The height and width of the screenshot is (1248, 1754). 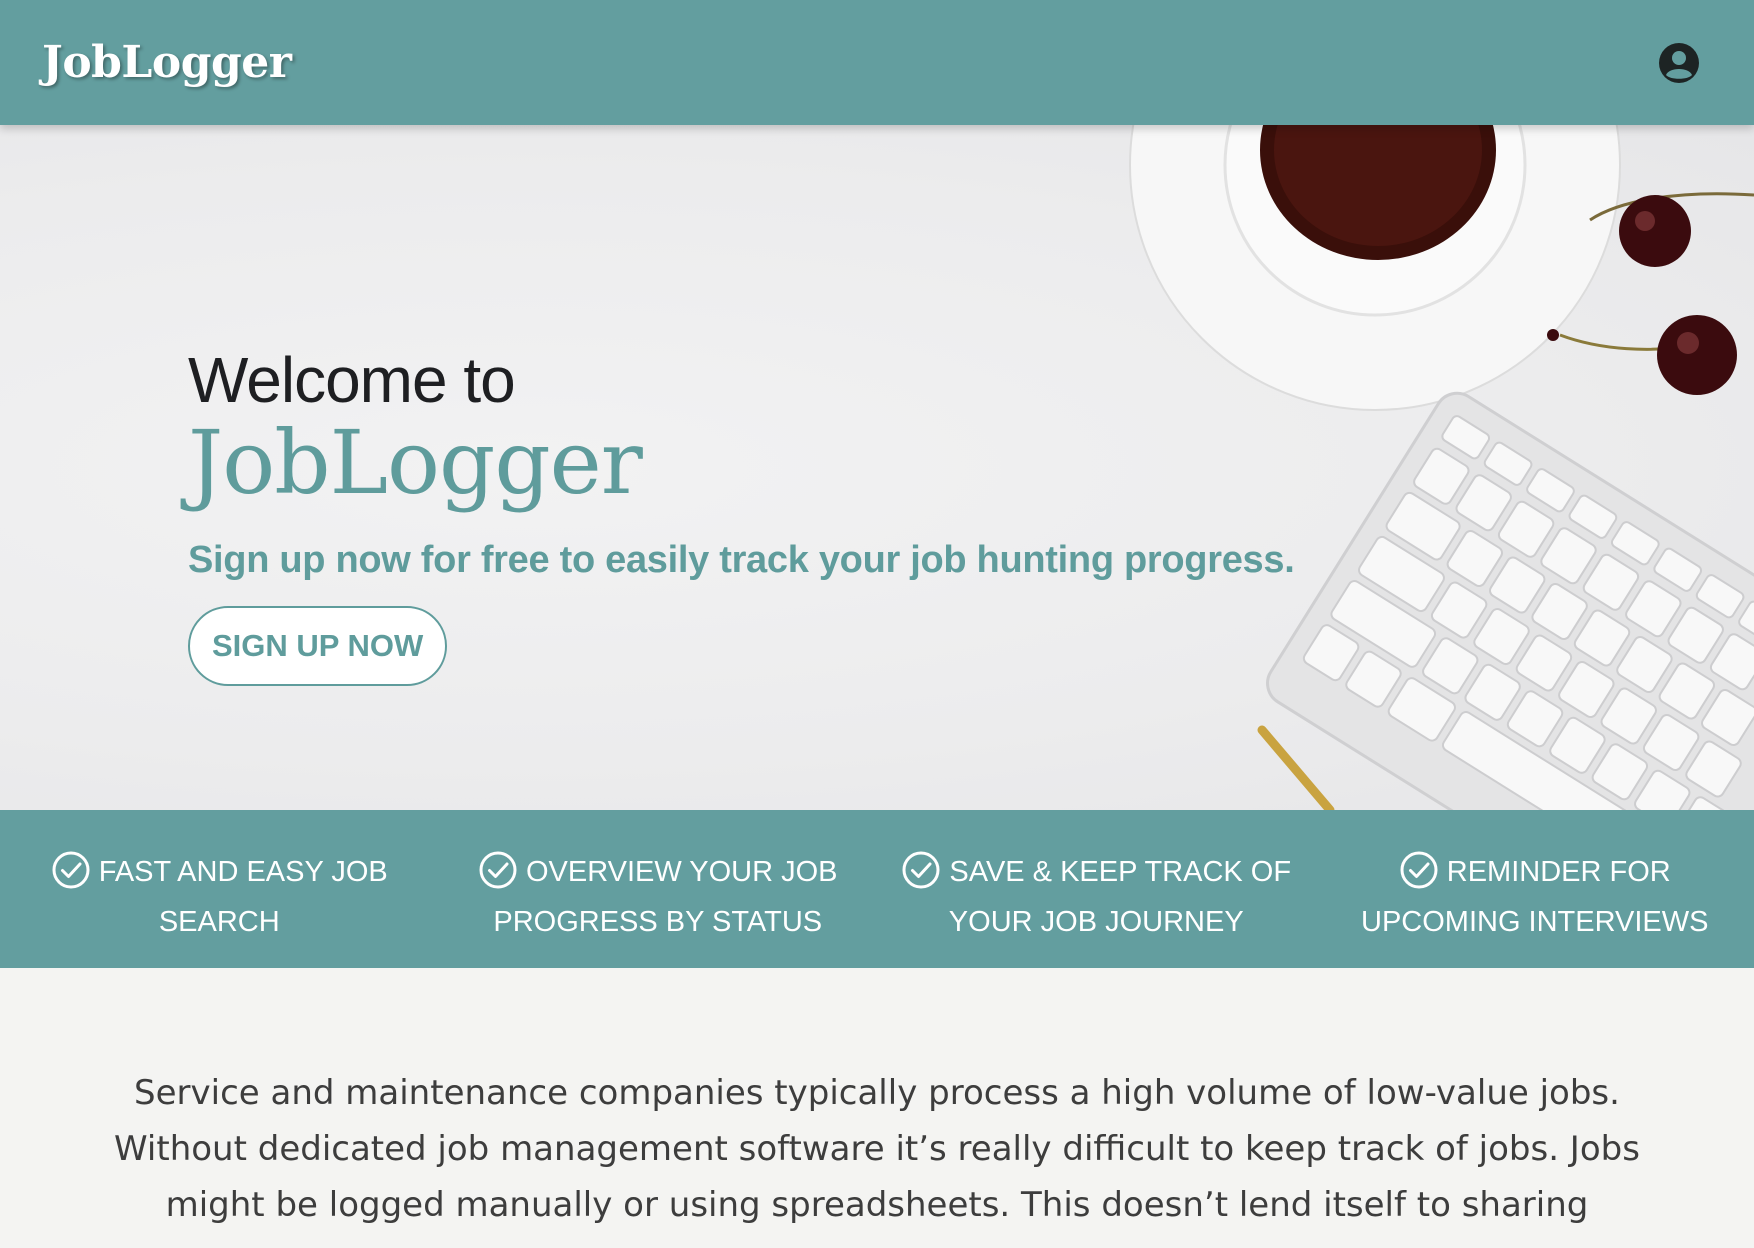 I want to click on account-circle-icon, so click(x=1679, y=63).